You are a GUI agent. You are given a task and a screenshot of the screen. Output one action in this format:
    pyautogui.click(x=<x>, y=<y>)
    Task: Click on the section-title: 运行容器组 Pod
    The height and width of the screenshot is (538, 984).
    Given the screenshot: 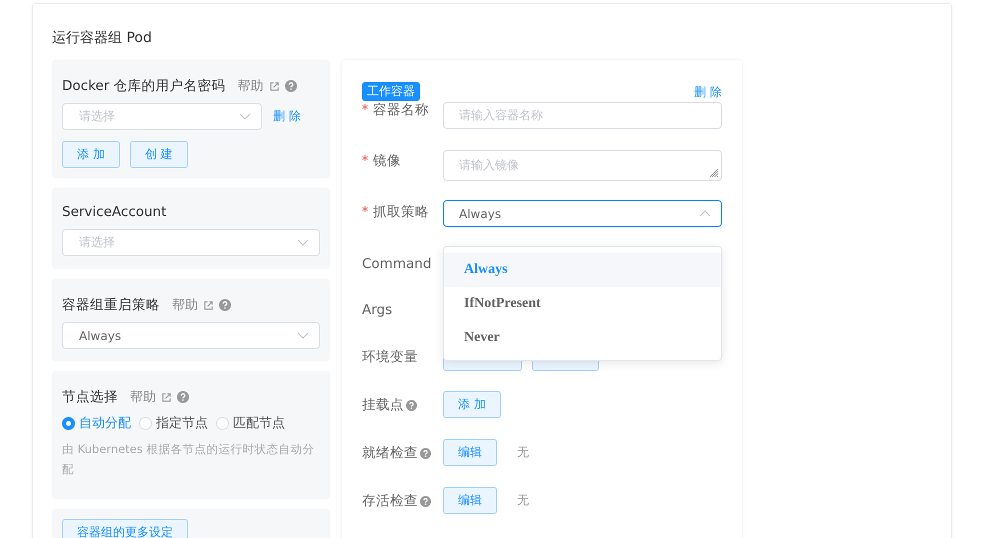 What is the action you would take?
    pyautogui.click(x=102, y=38)
    